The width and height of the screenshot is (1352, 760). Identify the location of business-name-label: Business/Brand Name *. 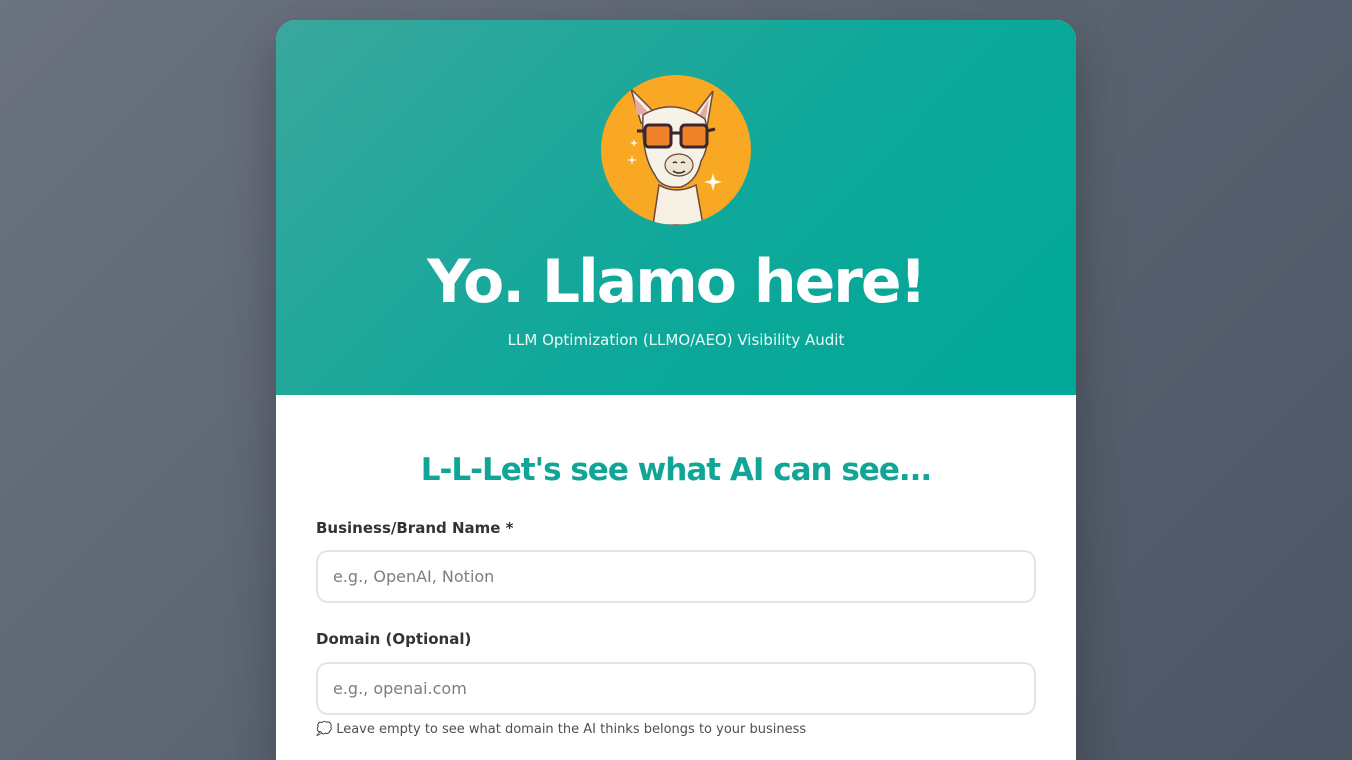
(415, 528).